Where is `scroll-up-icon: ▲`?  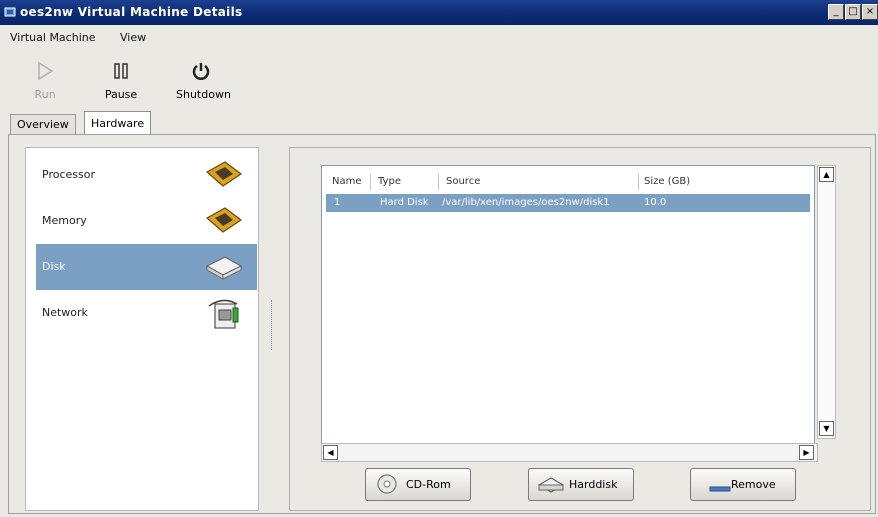 scroll-up-icon: ▲ is located at coordinates (826, 174).